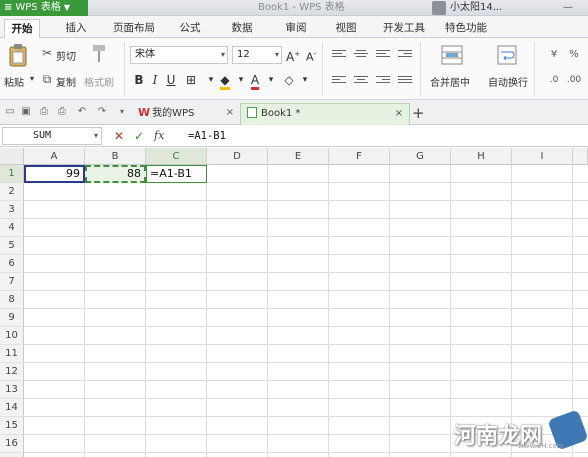 The height and width of the screenshot is (457, 588). What do you see at coordinates (26, 112) in the screenshot?
I see `save-icon: ▣` at bounding box center [26, 112].